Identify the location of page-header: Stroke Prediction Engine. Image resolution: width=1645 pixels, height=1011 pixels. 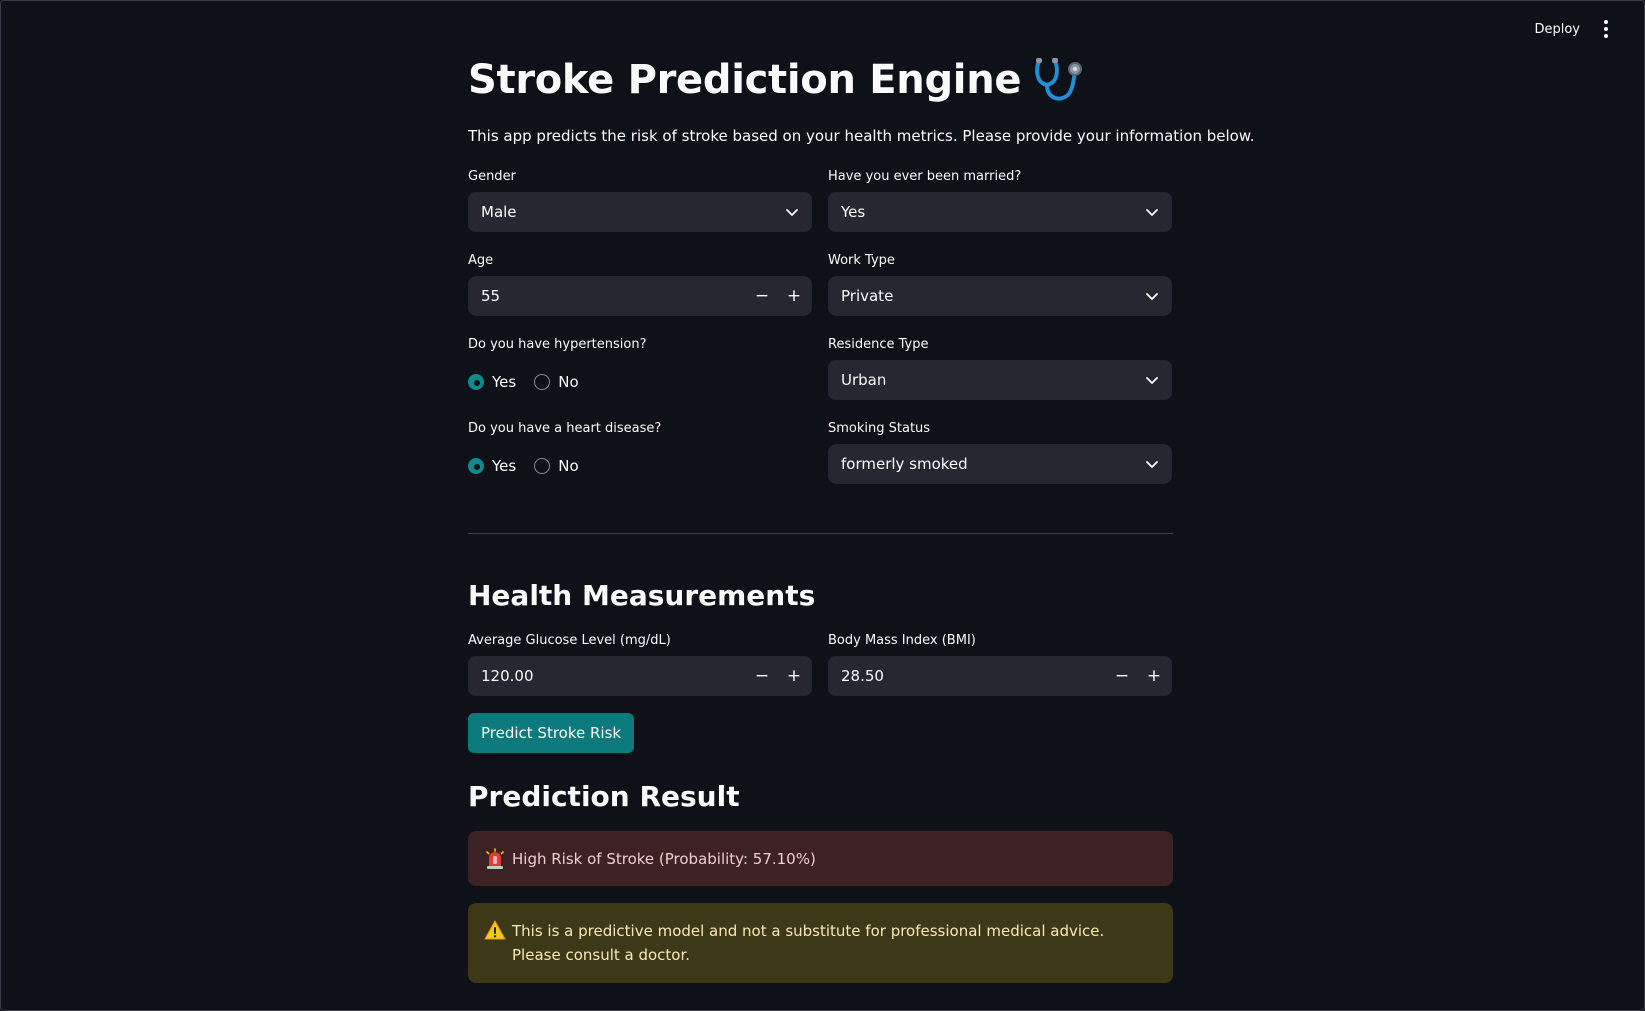
(776, 80).